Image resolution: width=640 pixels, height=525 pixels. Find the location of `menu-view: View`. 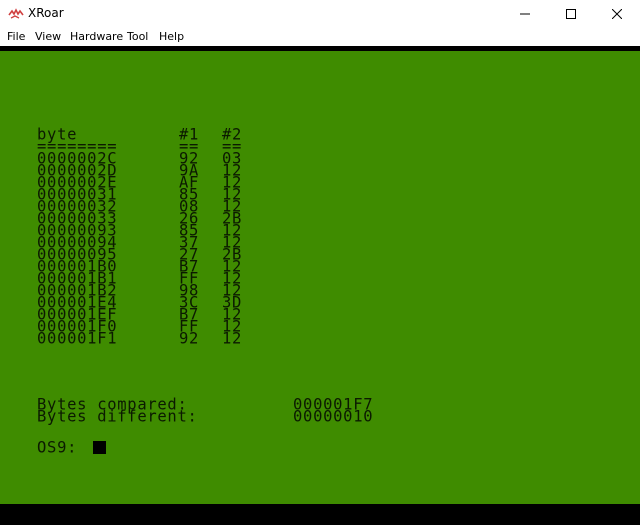

menu-view: View is located at coordinates (48, 36).